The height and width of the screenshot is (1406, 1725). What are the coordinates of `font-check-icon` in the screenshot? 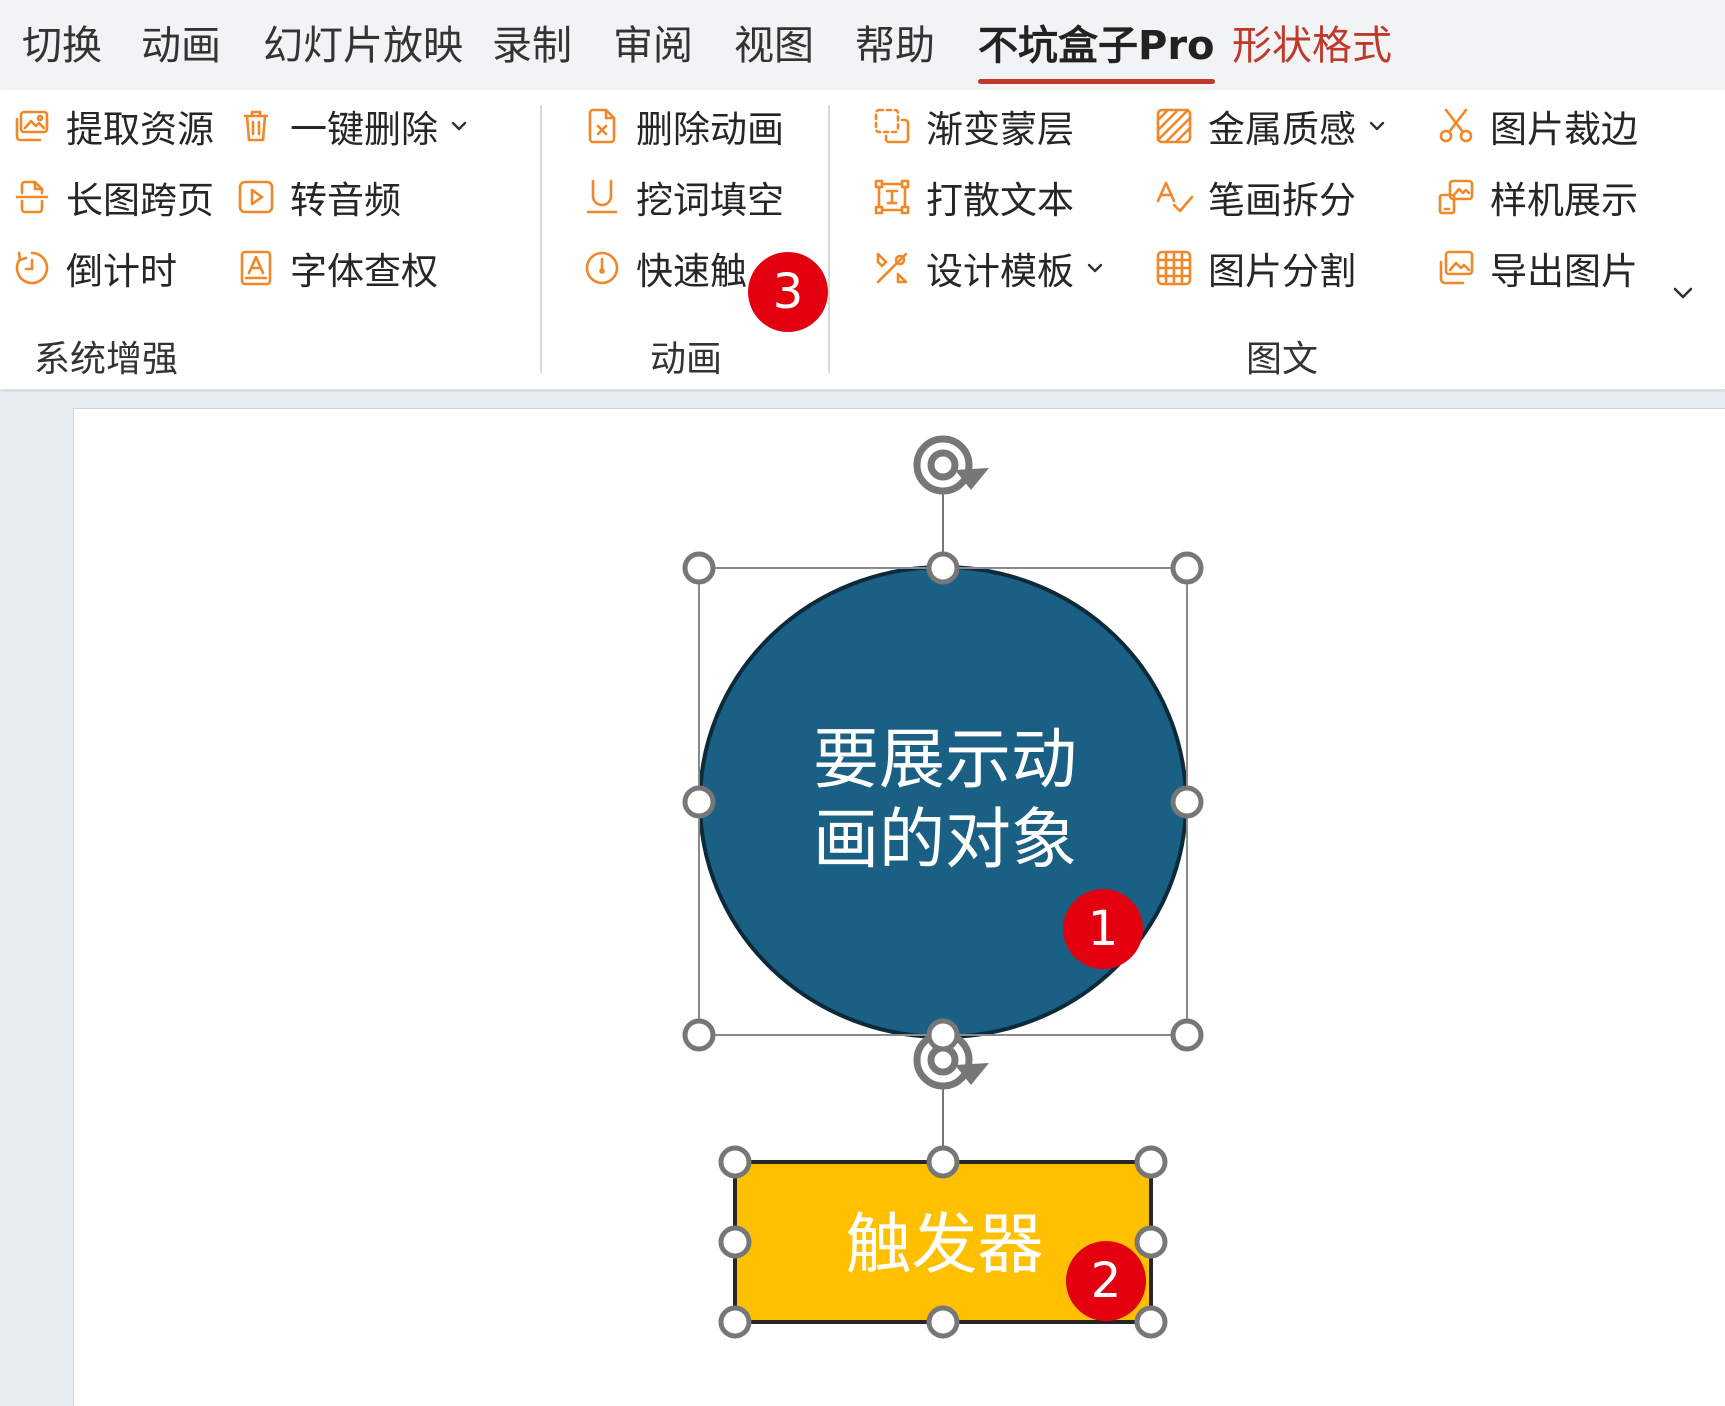 It's located at (256, 268).